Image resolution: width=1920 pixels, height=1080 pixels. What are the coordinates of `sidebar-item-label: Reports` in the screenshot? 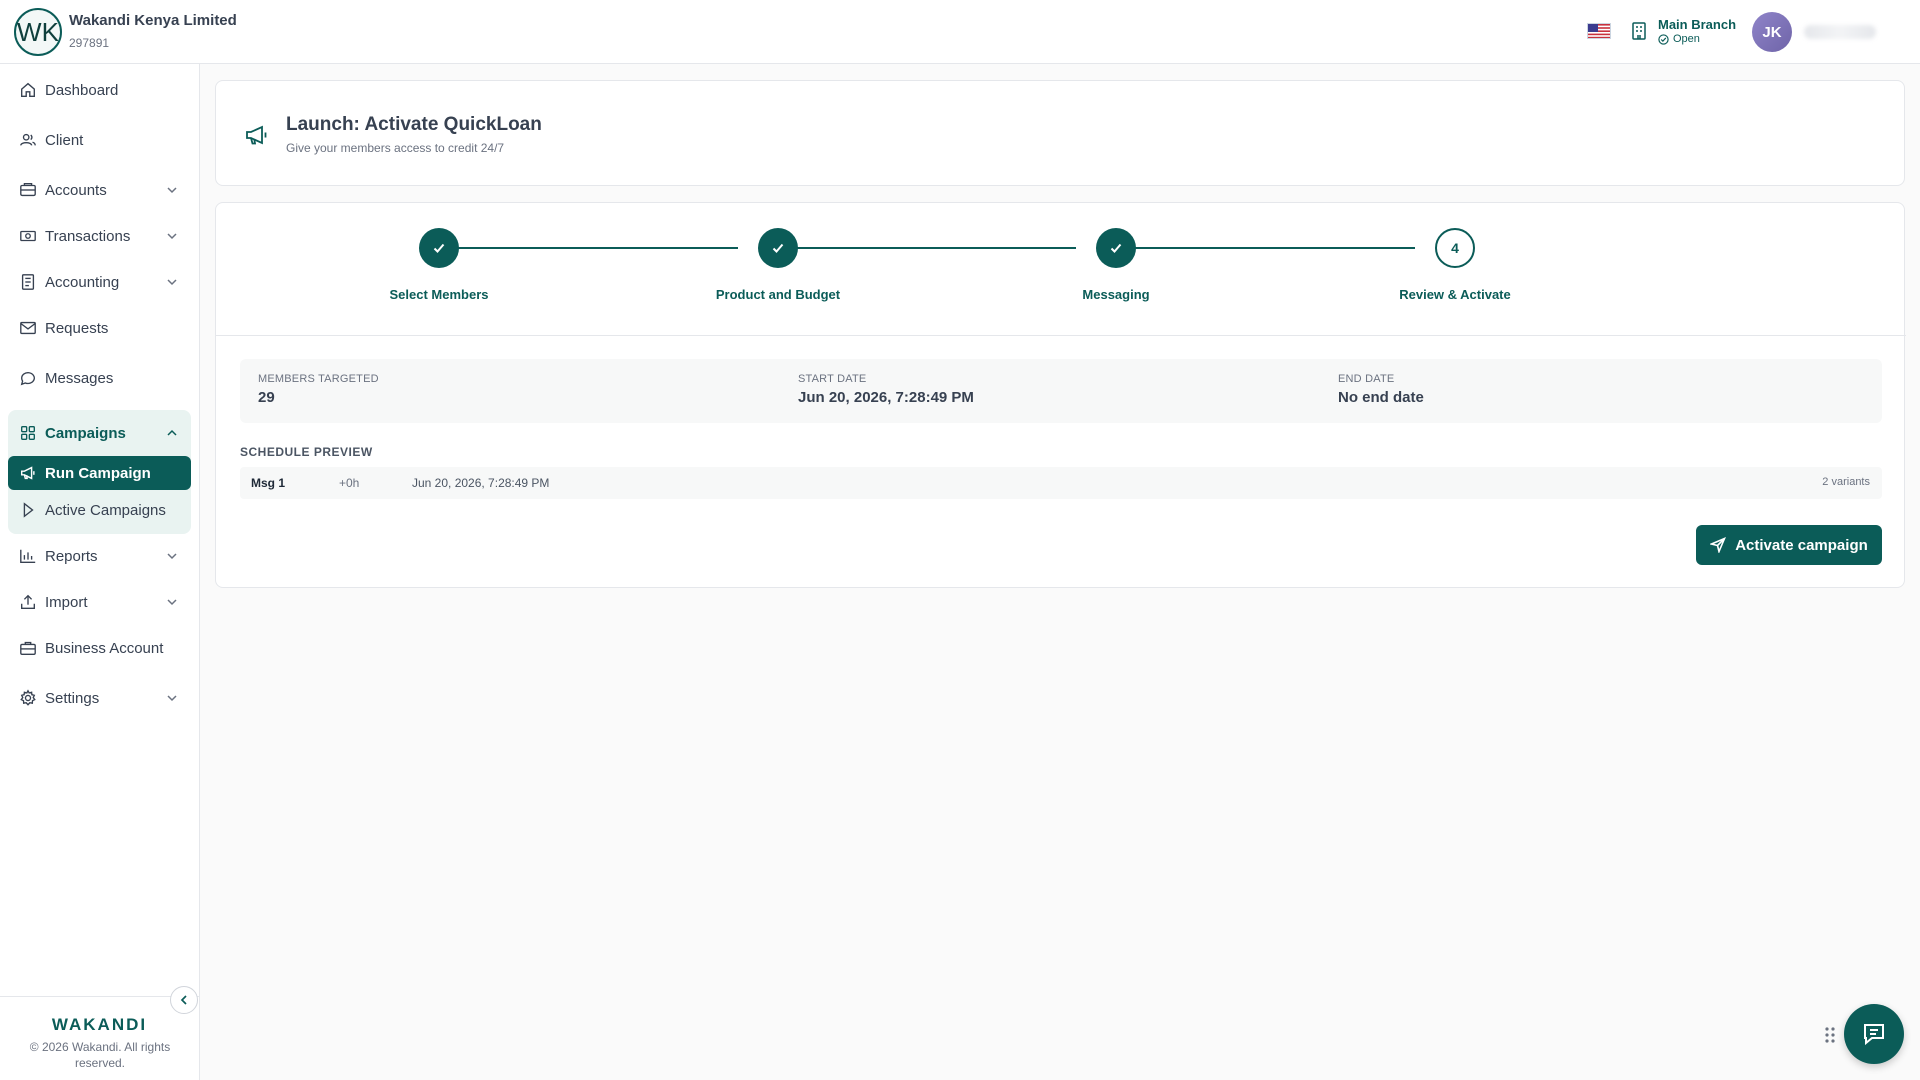 It's located at (71, 556).